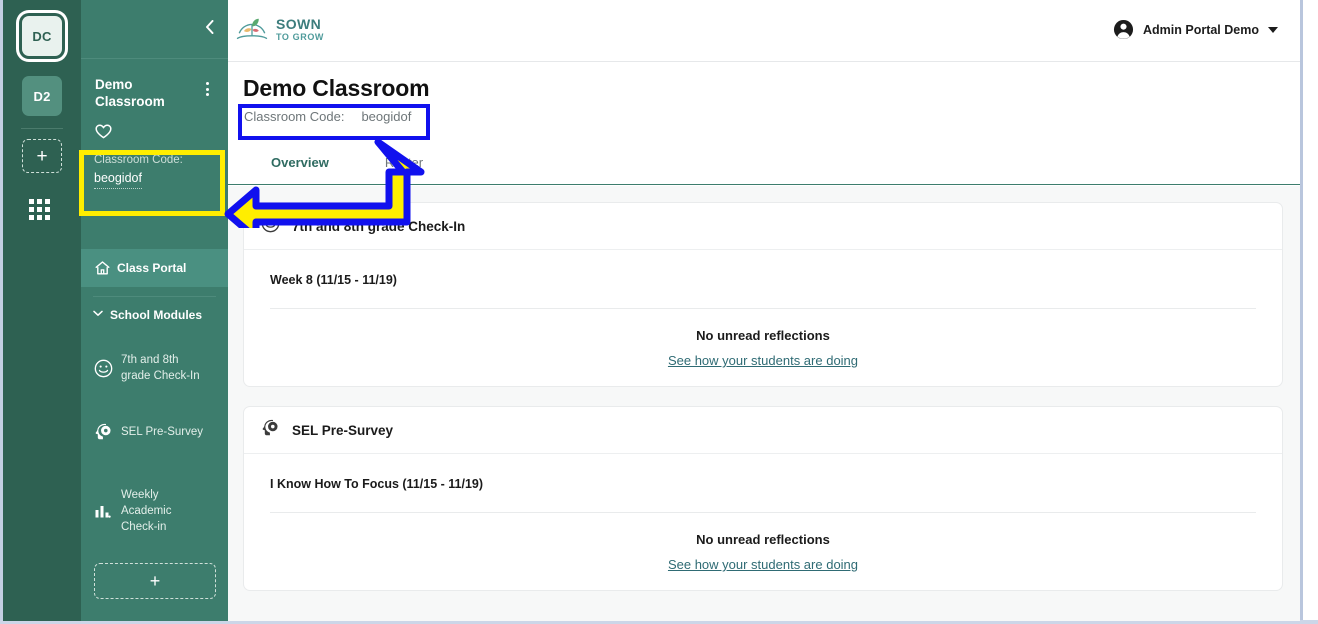 Image resolution: width=1318 pixels, height=624 pixels. Describe the element at coordinates (377, 484) in the screenshot. I see `module-card-subtitle: I Know How To Focus (11/15 - 11/19)` at that location.